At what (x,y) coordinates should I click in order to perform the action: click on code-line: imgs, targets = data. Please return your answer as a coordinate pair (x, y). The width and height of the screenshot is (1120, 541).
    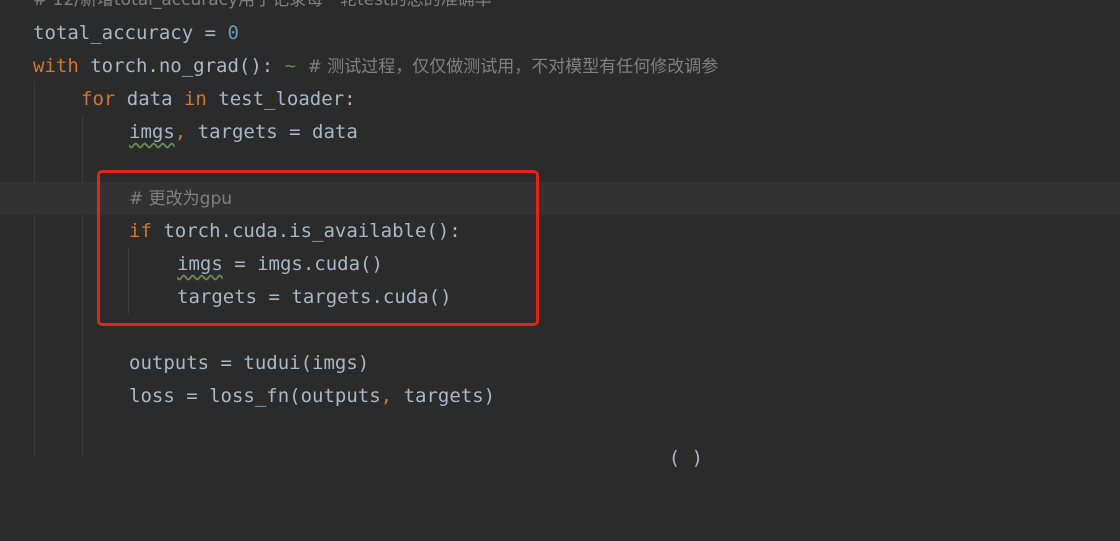
    Looking at the image, I should click on (560, 132).